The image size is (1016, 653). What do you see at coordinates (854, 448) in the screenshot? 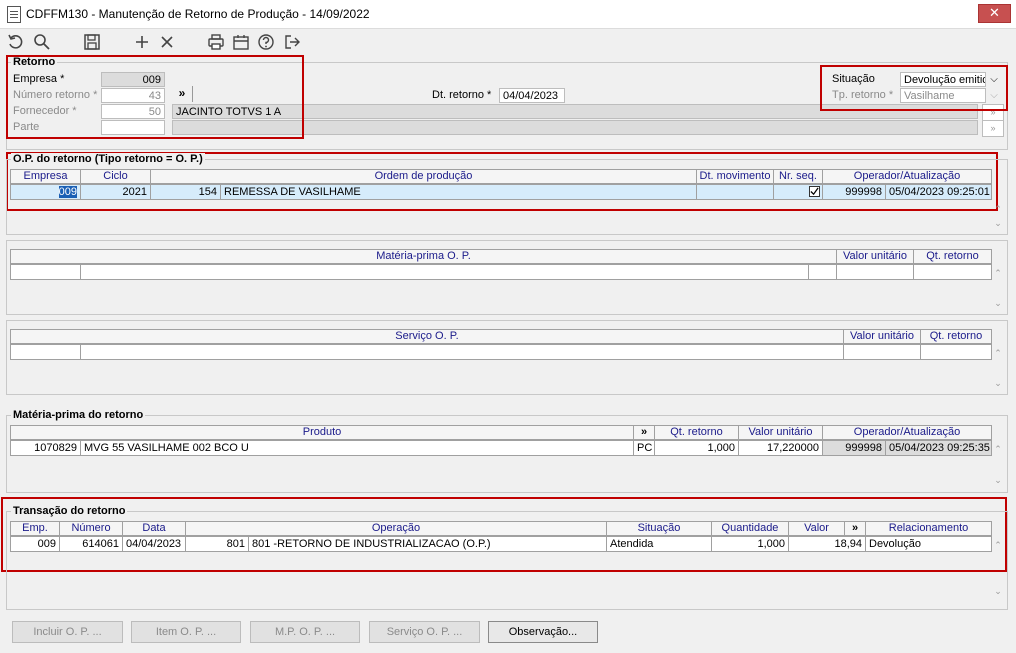
I see `mp-ret-cell-operador: 999998` at bounding box center [854, 448].